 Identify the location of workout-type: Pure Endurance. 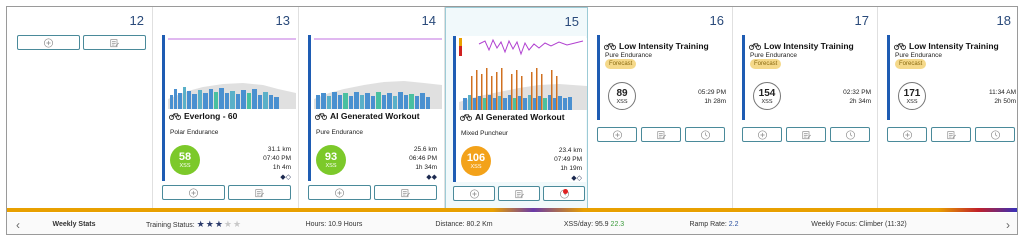
(918, 55).